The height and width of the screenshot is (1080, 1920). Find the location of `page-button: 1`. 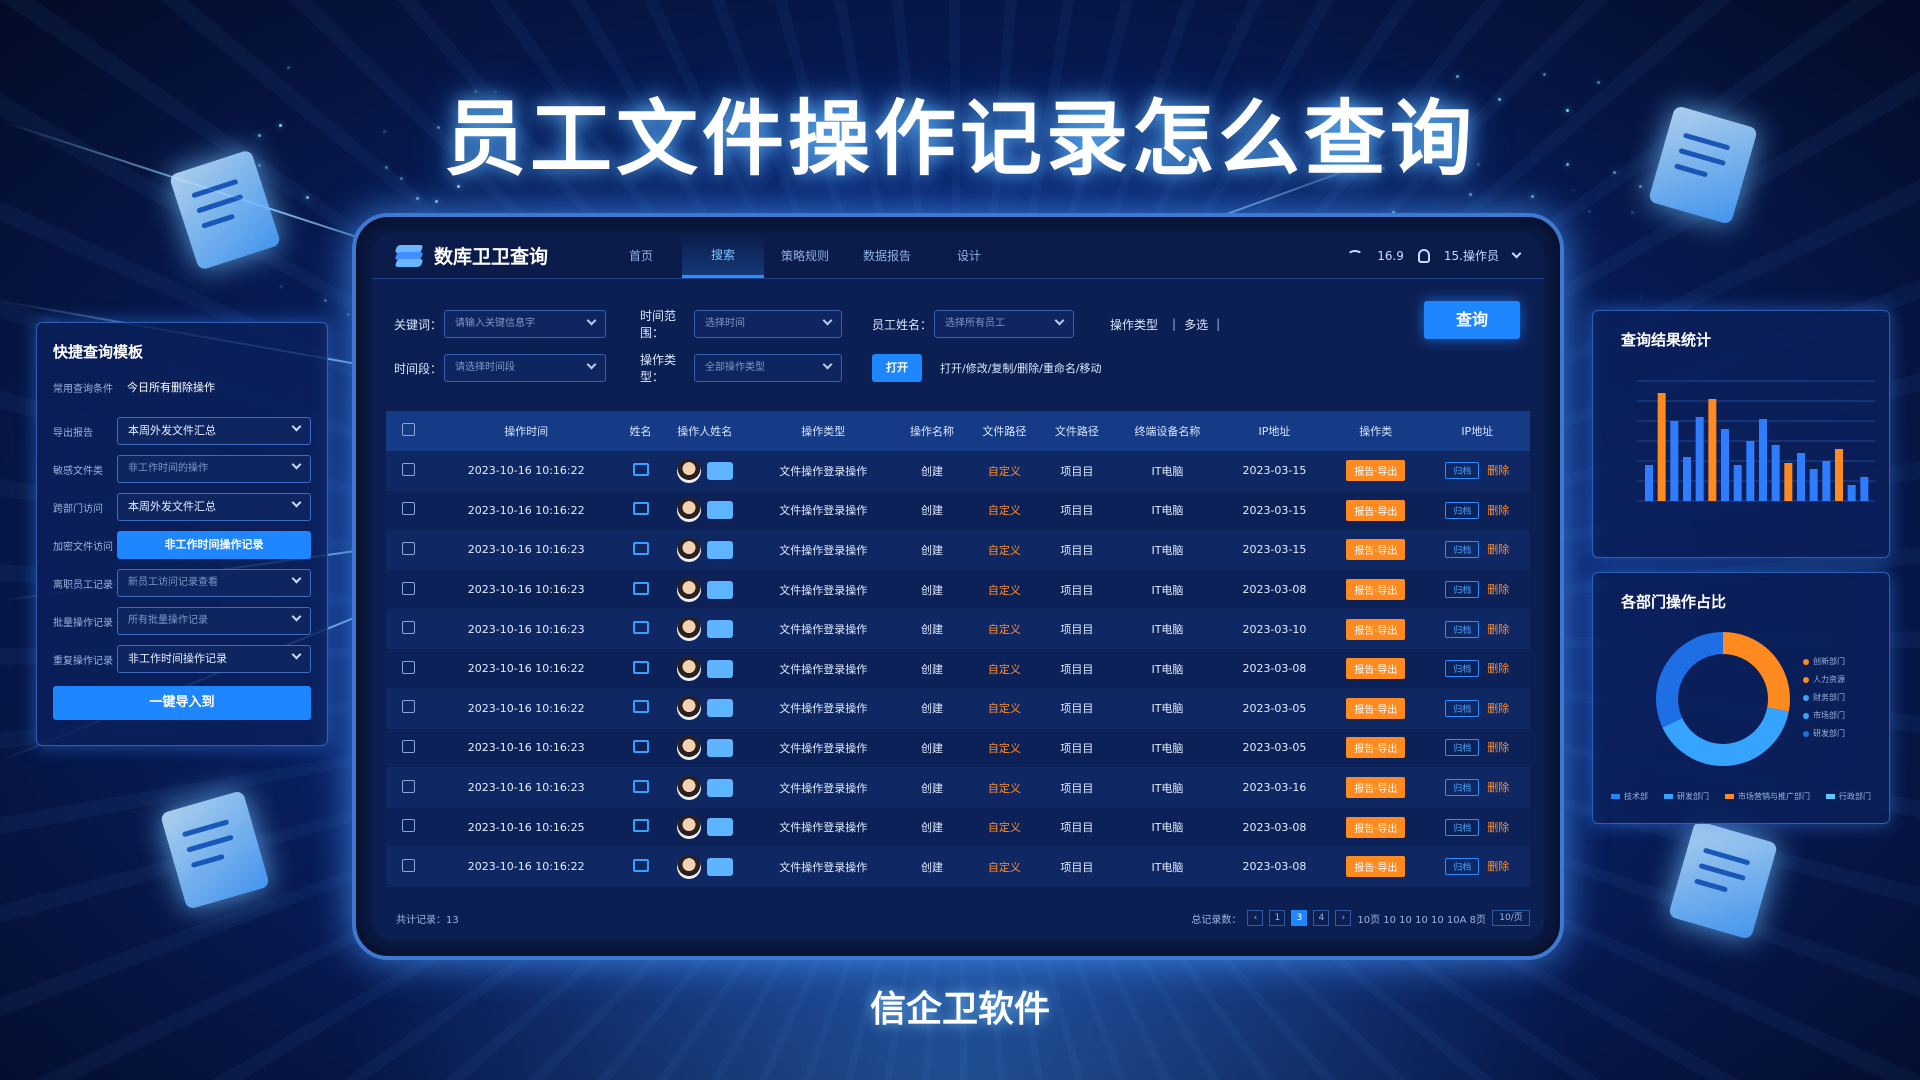

page-button: 1 is located at coordinates (1277, 918).